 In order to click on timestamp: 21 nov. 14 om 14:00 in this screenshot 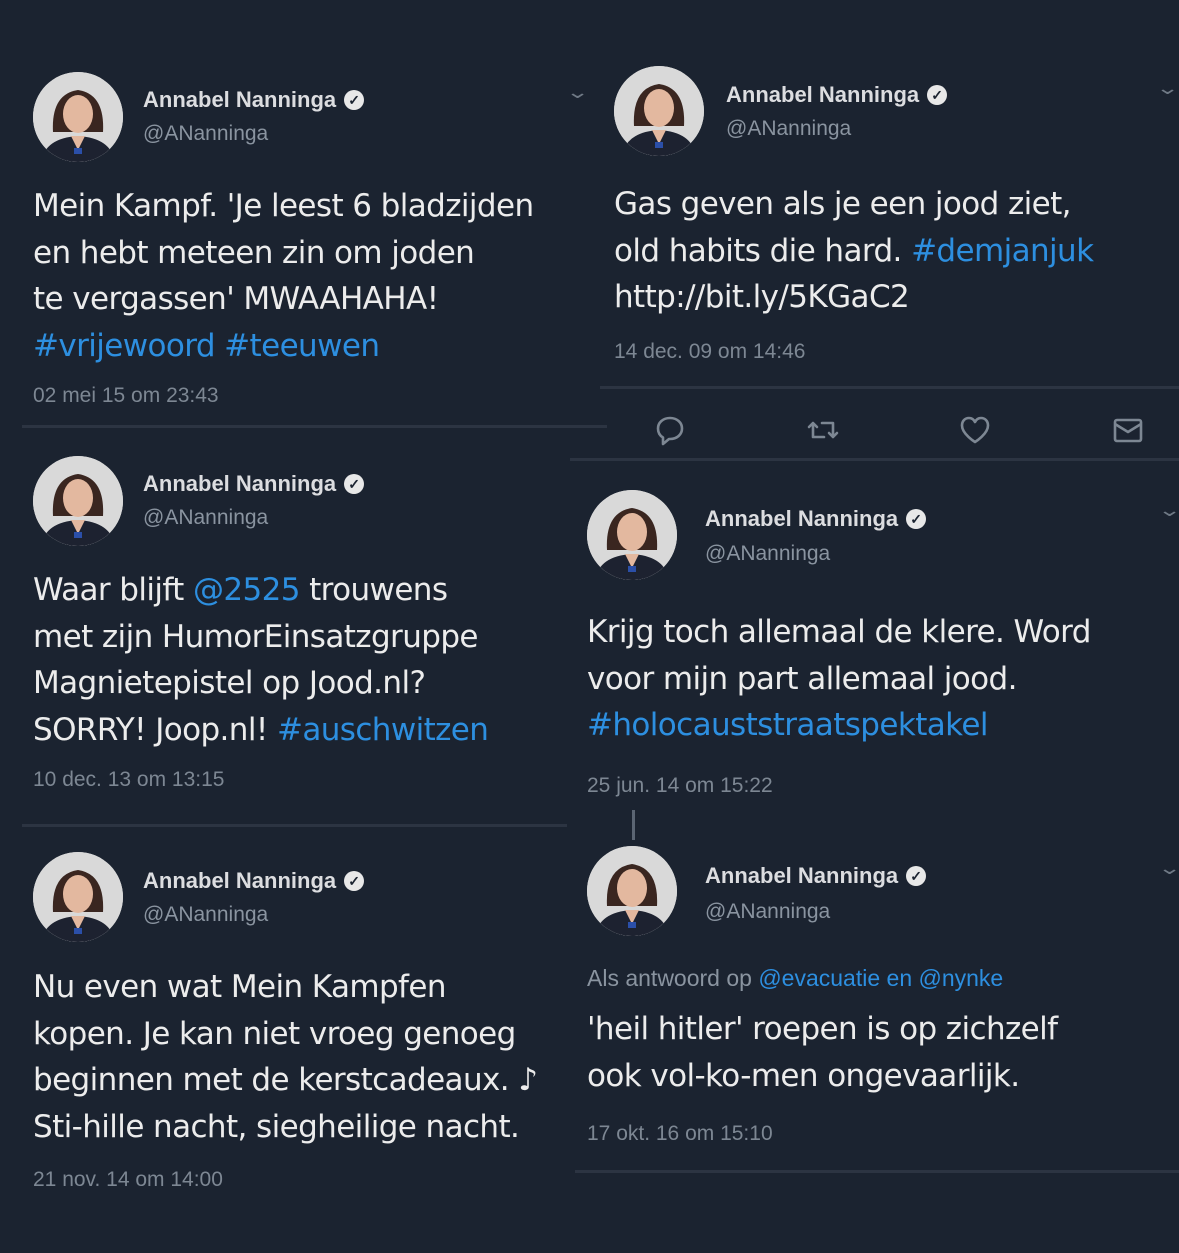, I will do `click(128, 1180)`.